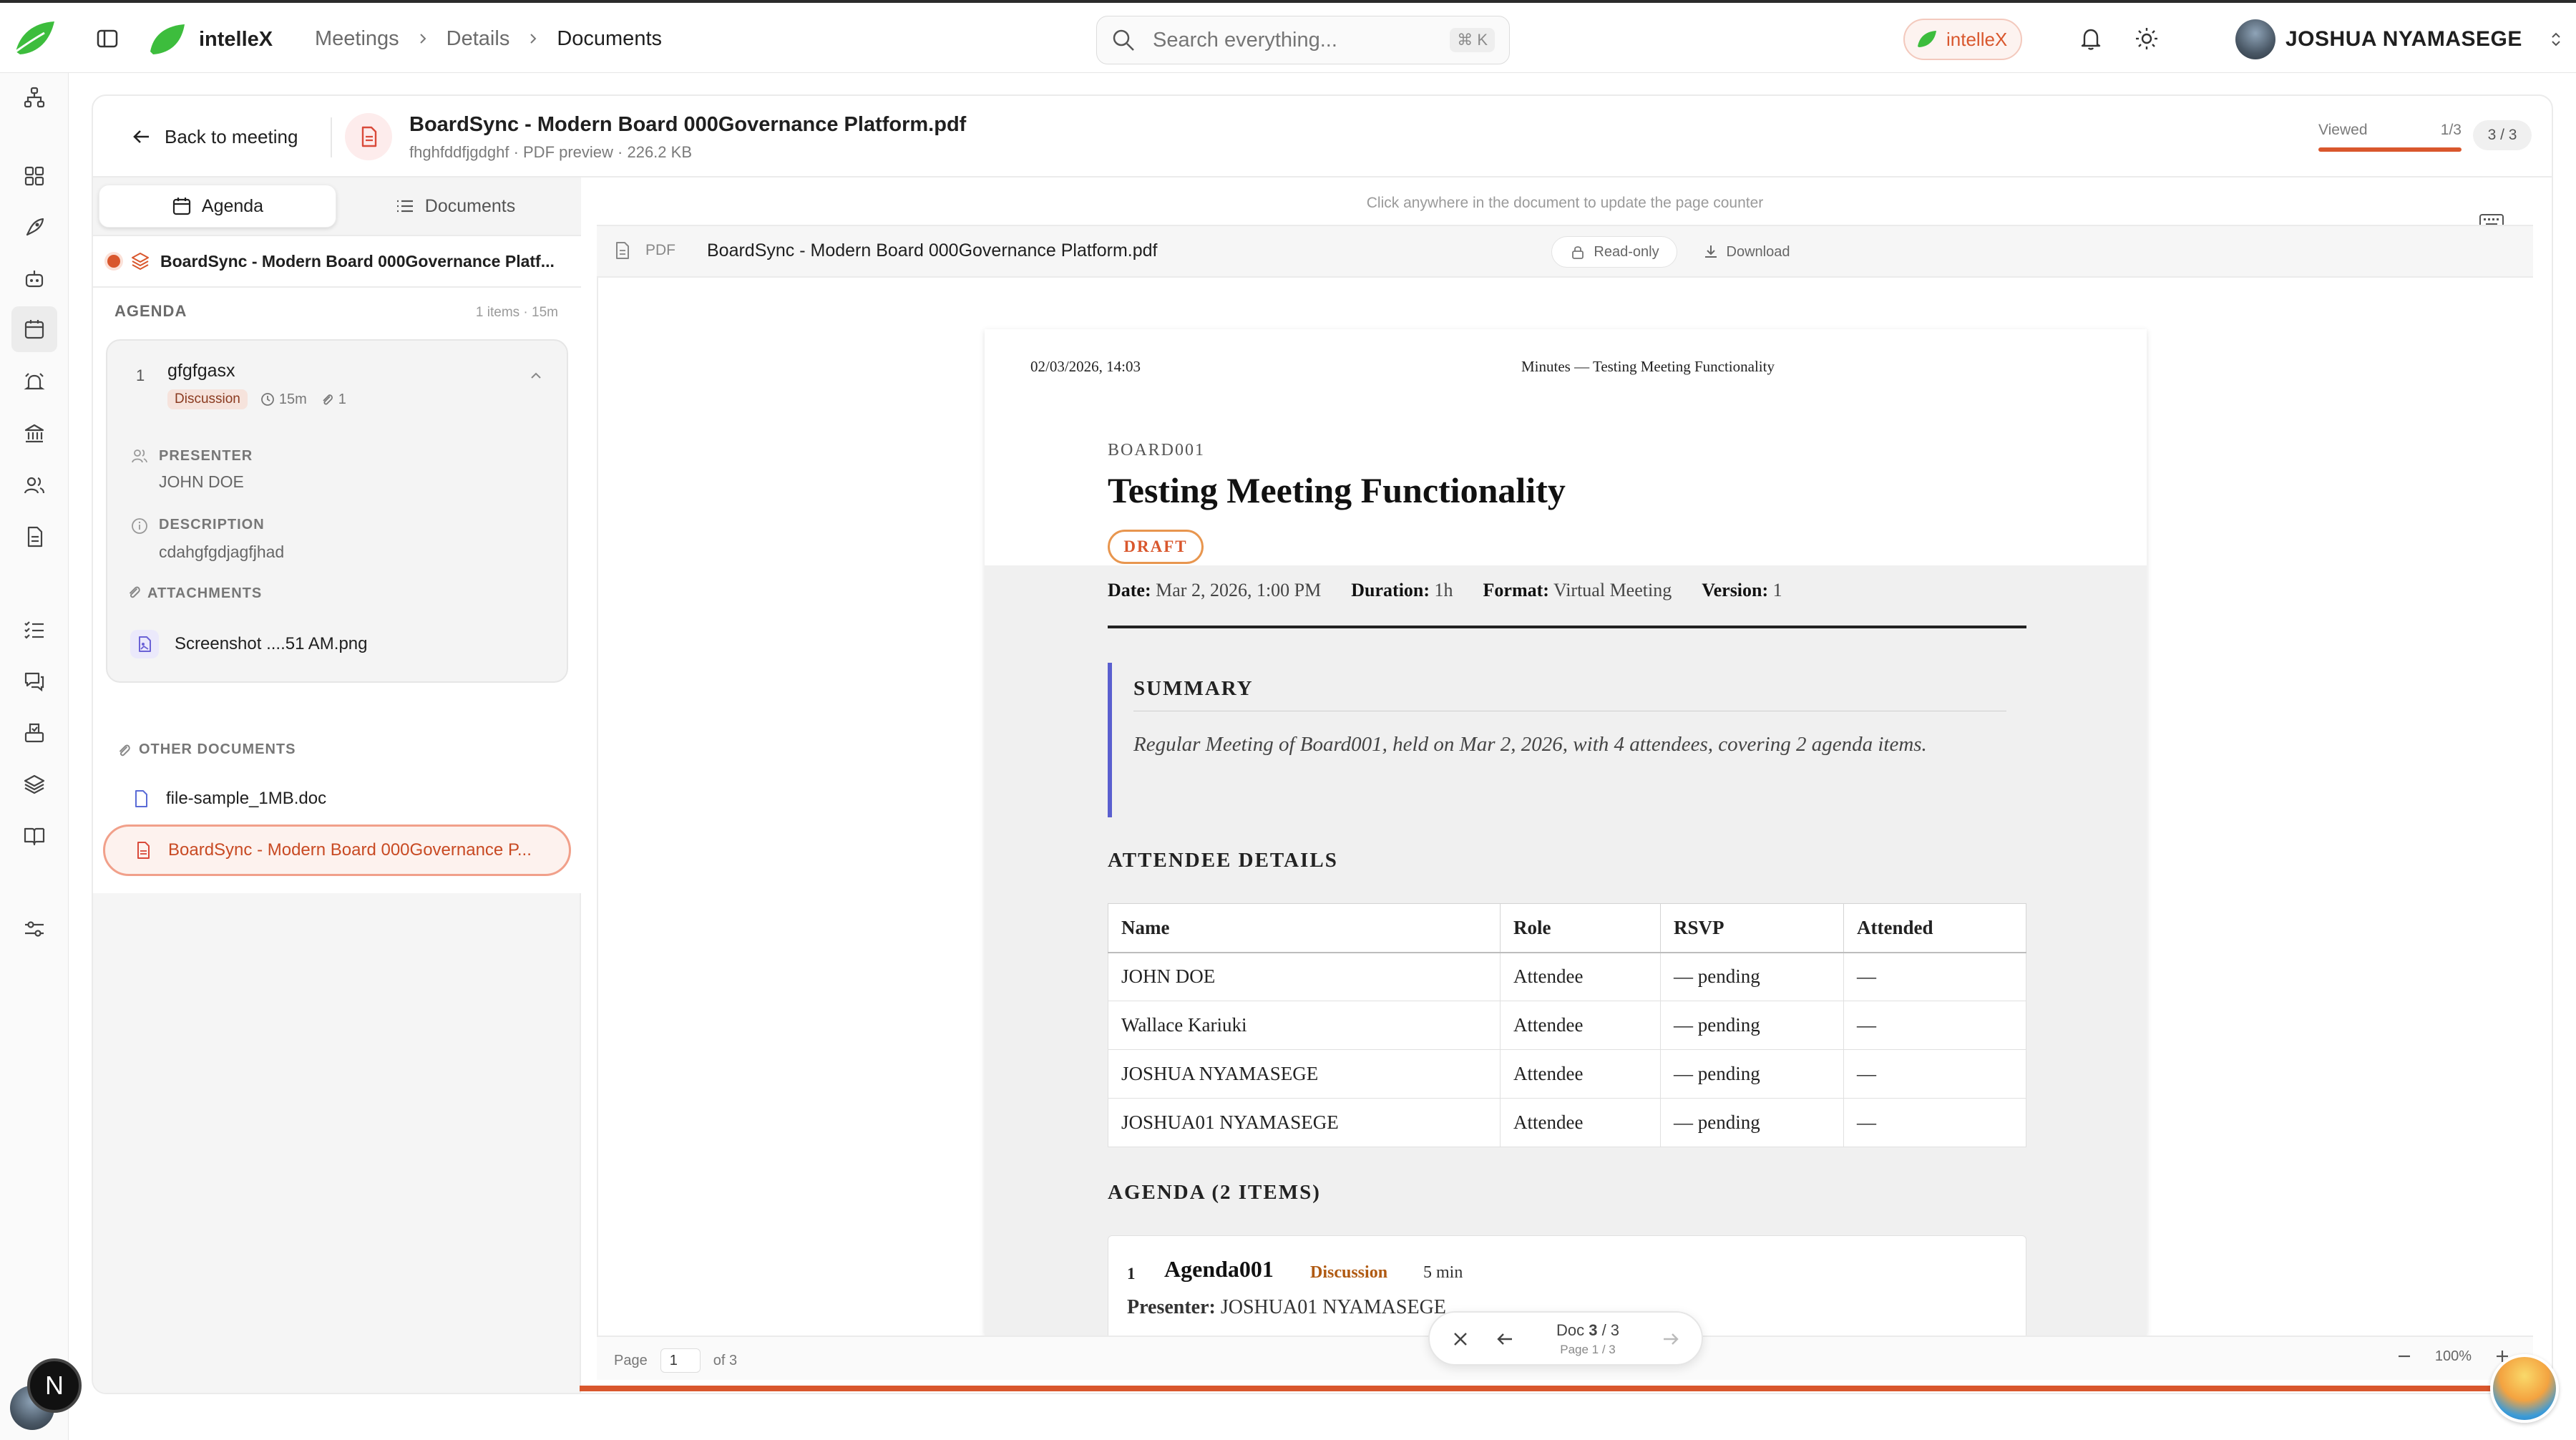  What do you see at coordinates (256, 399) in the screenshot?
I see `agenda-item-tags: Discussion 15m 1` at bounding box center [256, 399].